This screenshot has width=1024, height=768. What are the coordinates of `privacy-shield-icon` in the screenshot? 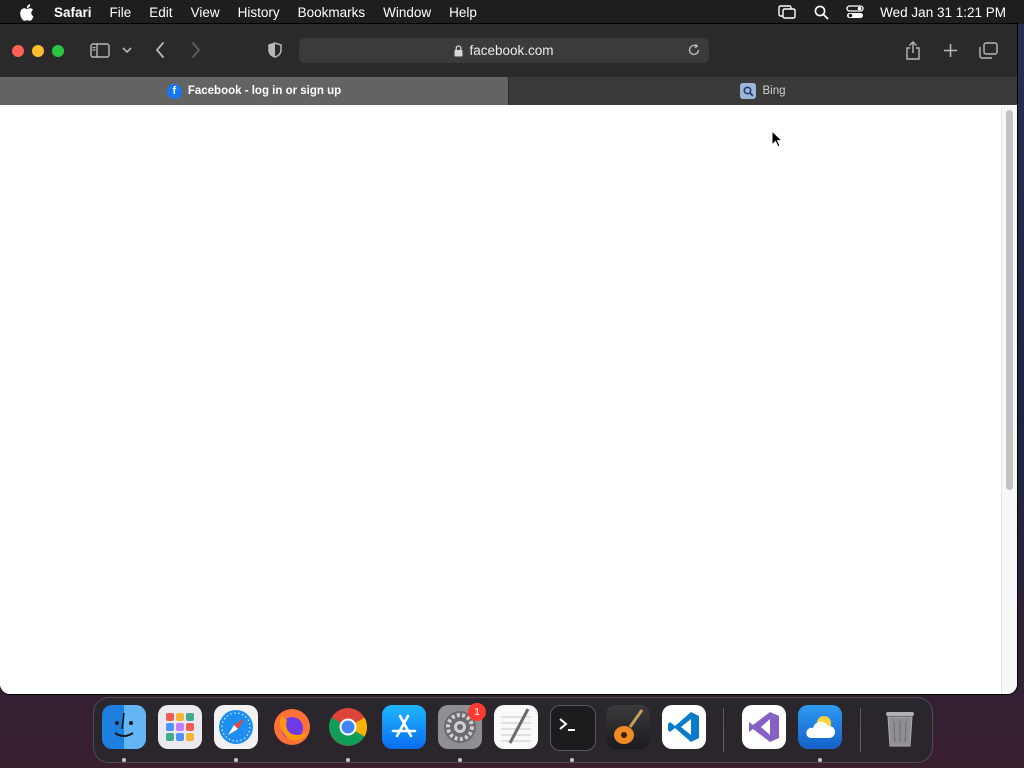 It's located at (275, 50).